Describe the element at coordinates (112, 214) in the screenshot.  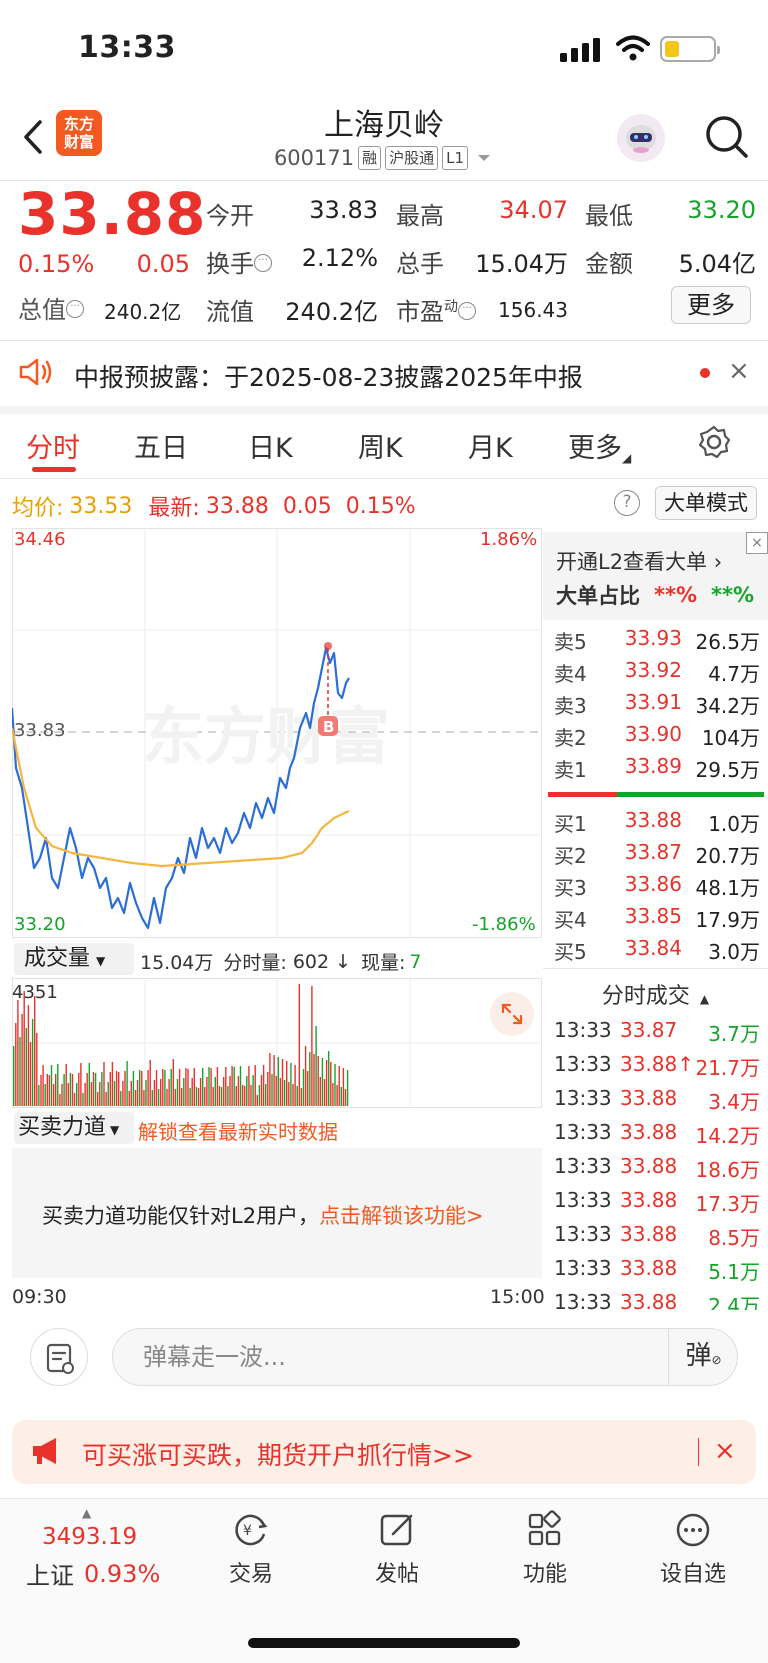
I see `last-price: 33.88` at that location.